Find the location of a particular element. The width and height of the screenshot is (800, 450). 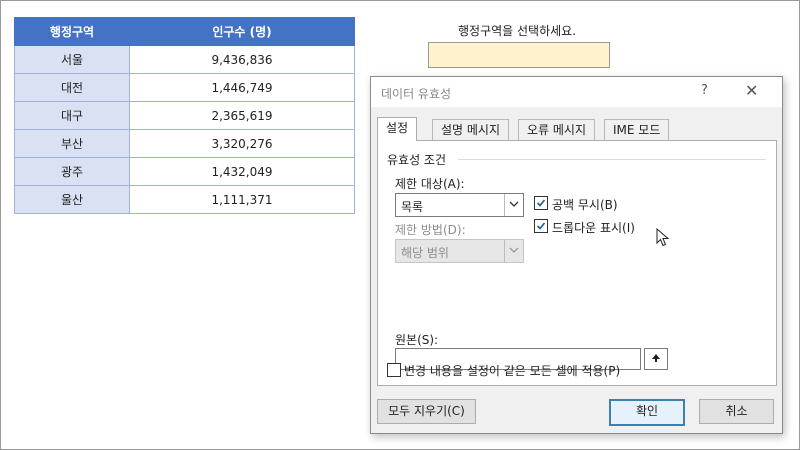

apply-all-checkbox is located at coordinates (394, 370).